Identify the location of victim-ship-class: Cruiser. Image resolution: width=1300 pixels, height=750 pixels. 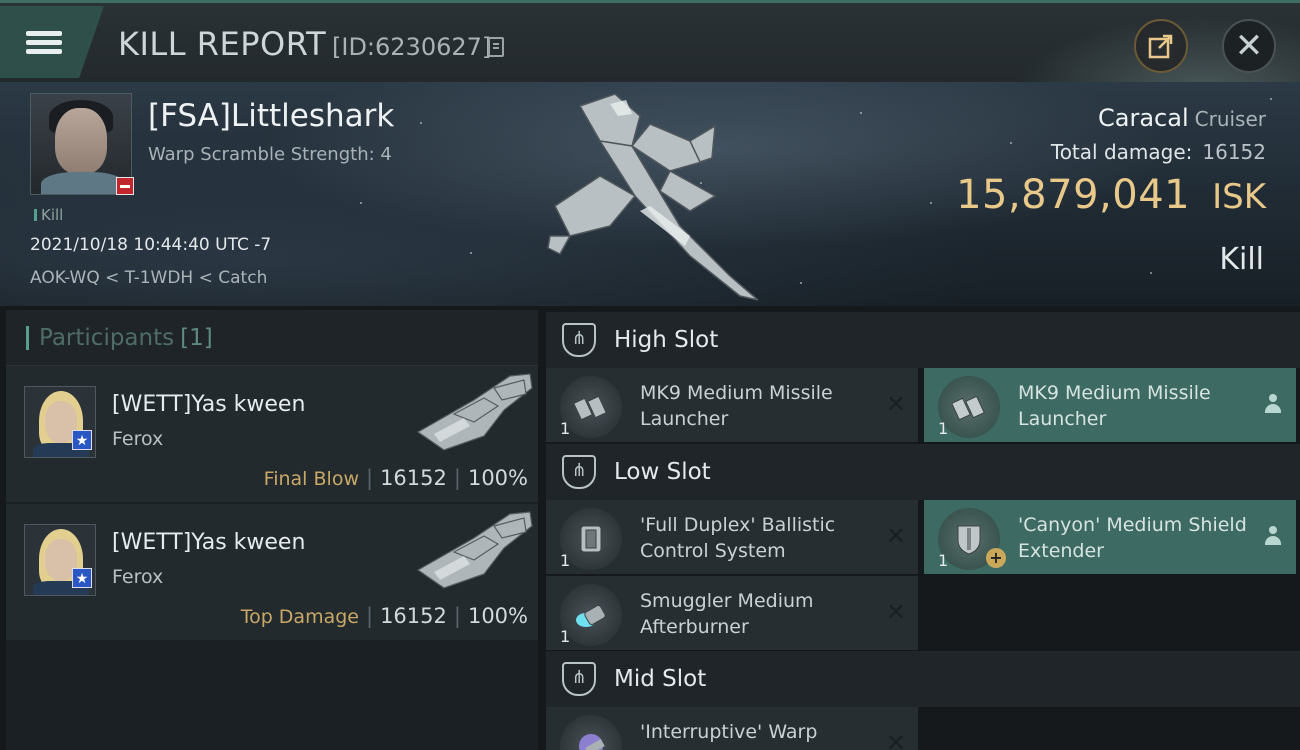
(1230, 119).